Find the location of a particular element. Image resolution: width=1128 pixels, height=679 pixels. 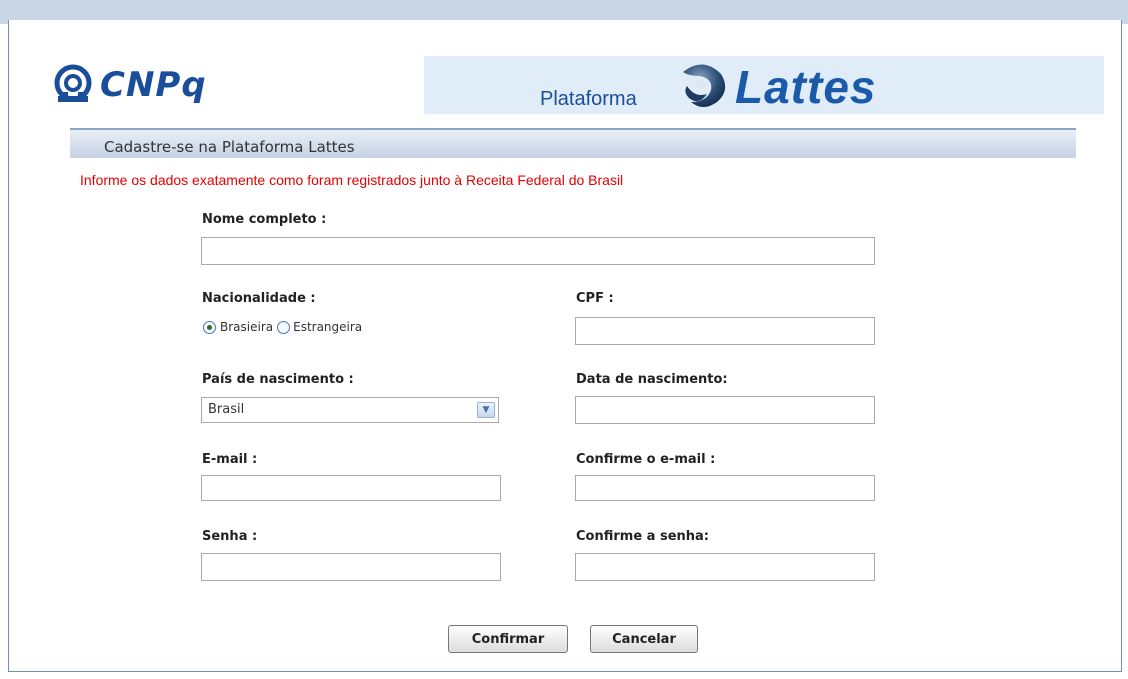

radio-estrangeira-label: Estrangeira is located at coordinates (328, 327).